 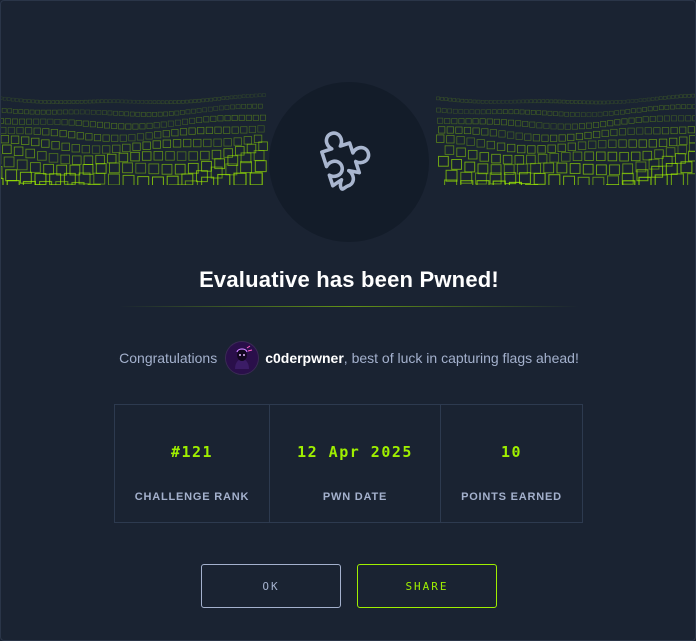 I want to click on challenge-badge, so click(x=349, y=162).